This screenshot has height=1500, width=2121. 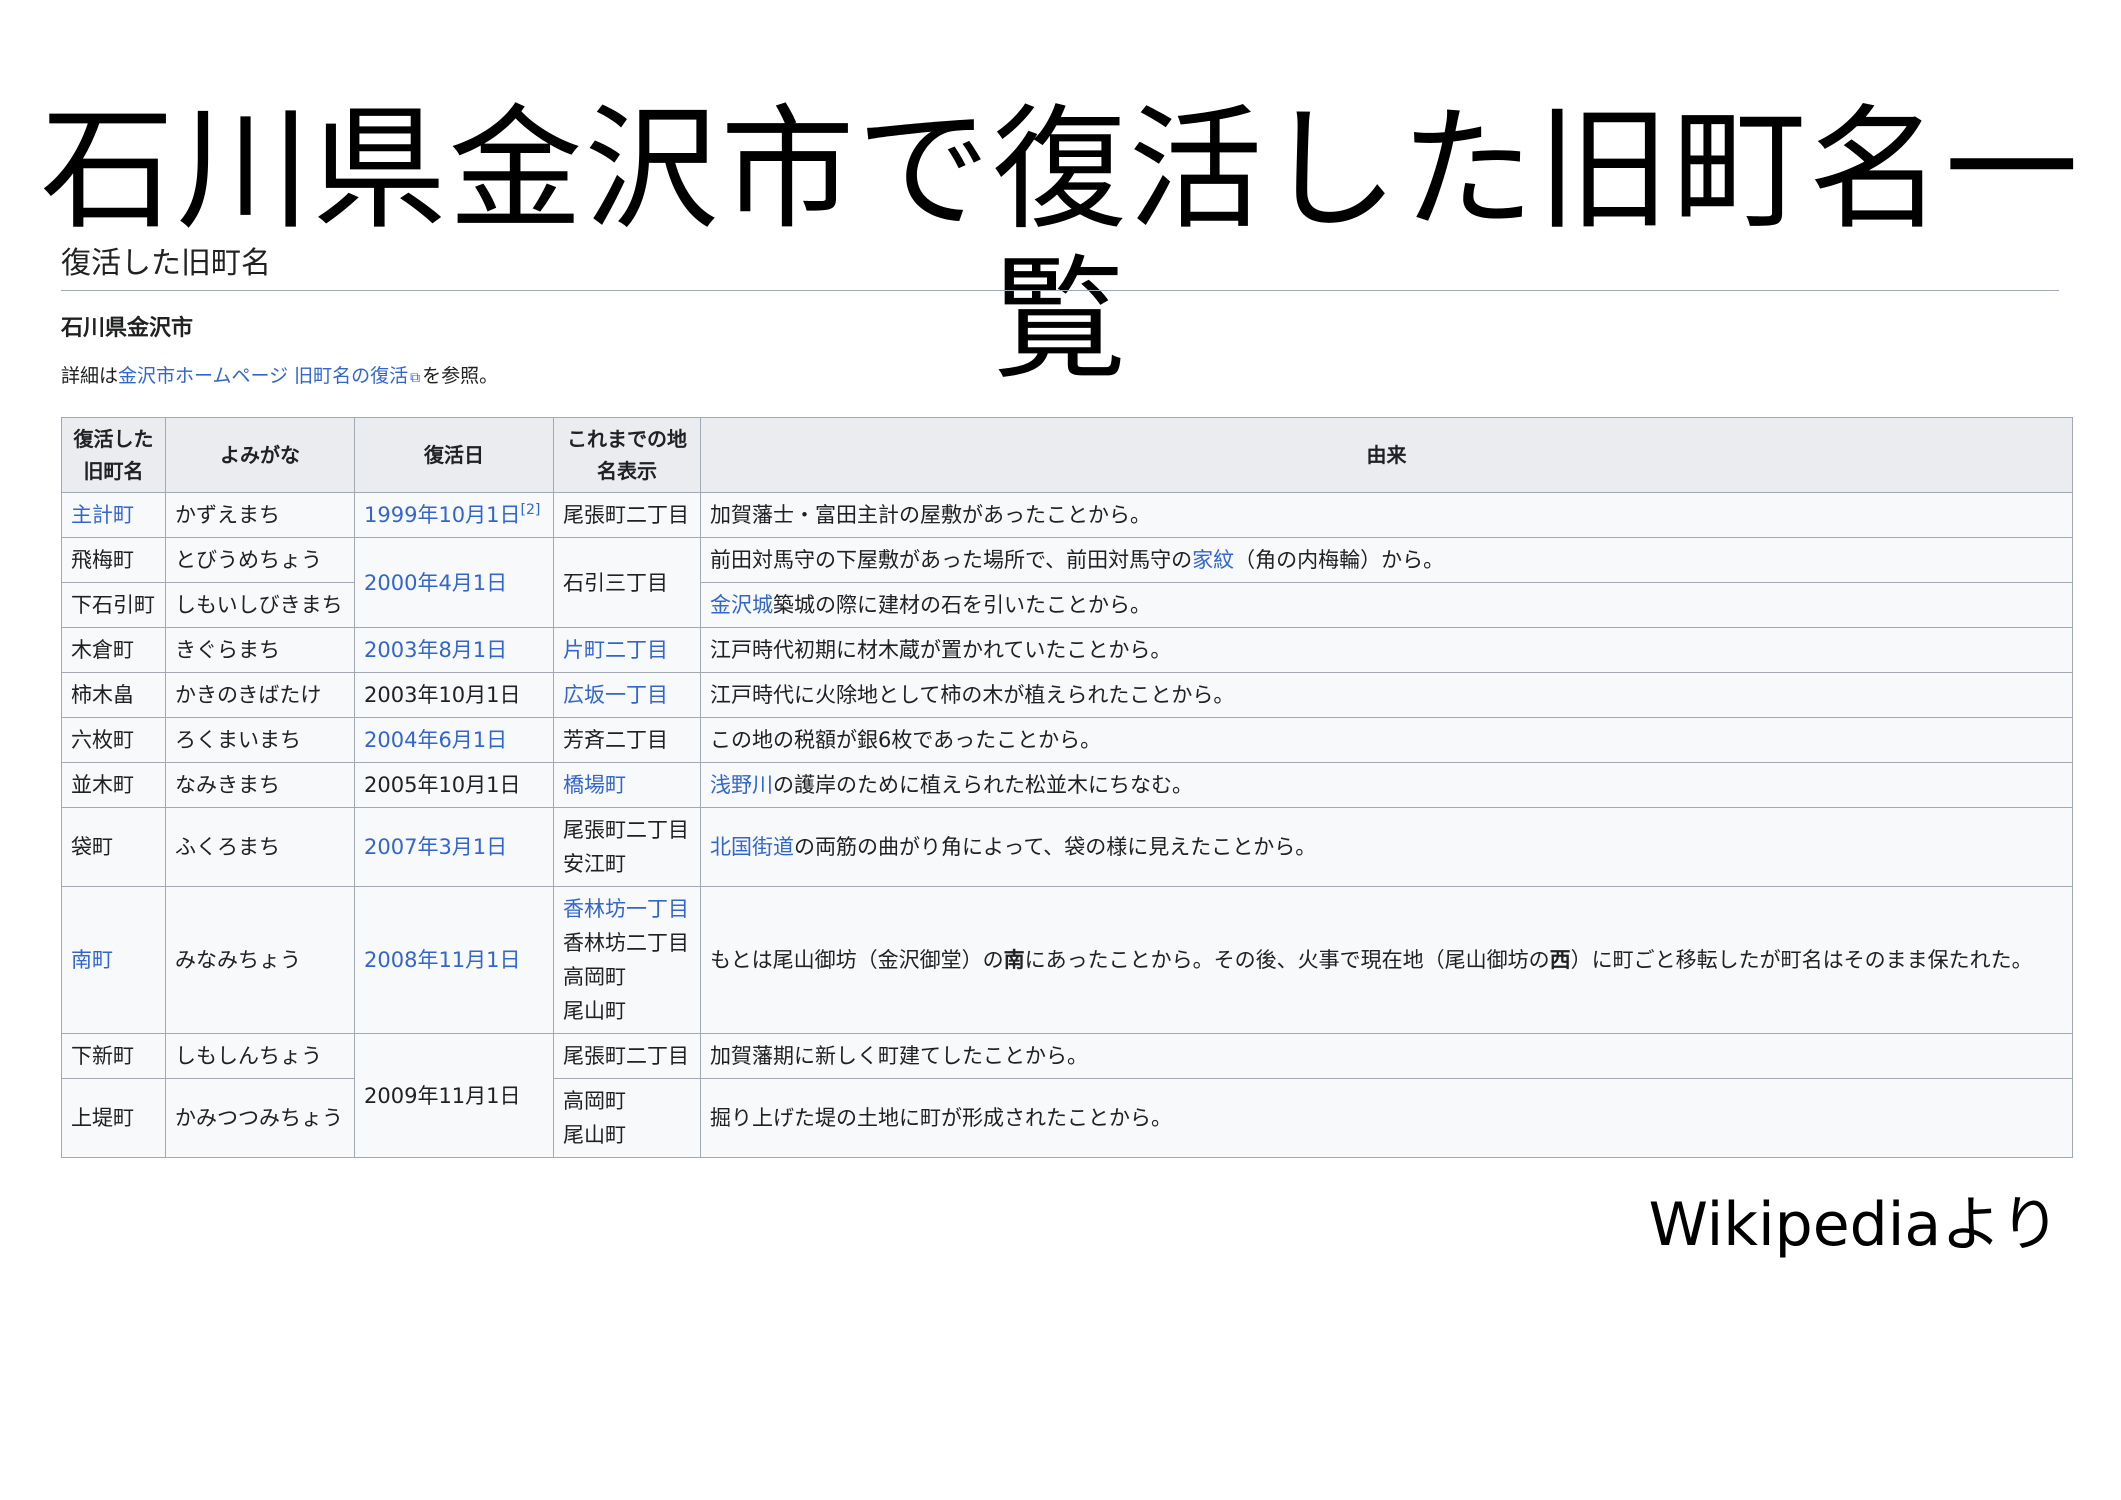 What do you see at coordinates (627, 582) in the screenshot?
I see `previous-name-cell: 石引三丁目` at bounding box center [627, 582].